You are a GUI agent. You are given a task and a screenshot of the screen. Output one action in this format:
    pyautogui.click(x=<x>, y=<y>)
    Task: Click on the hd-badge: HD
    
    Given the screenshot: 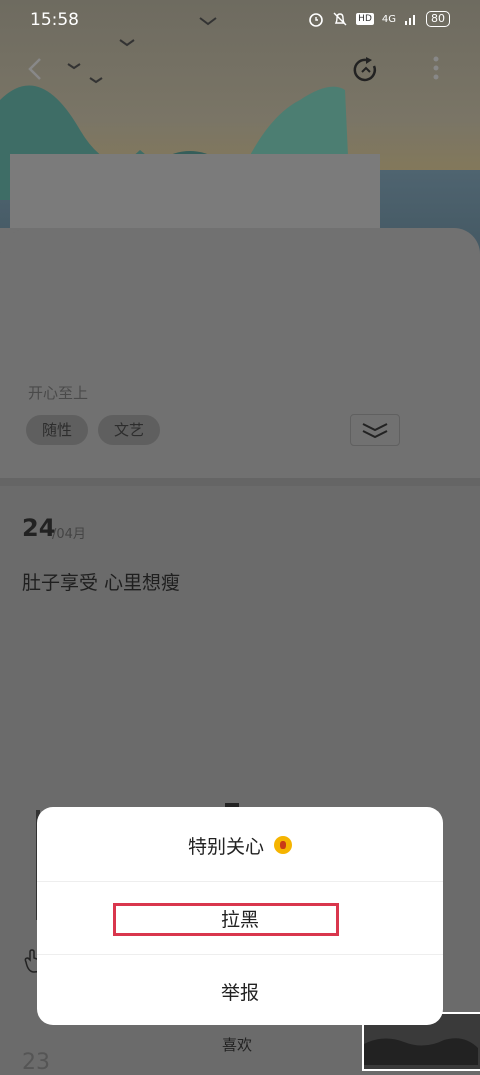 What is the action you would take?
    pyautogui.click(x=365, y=19)
    